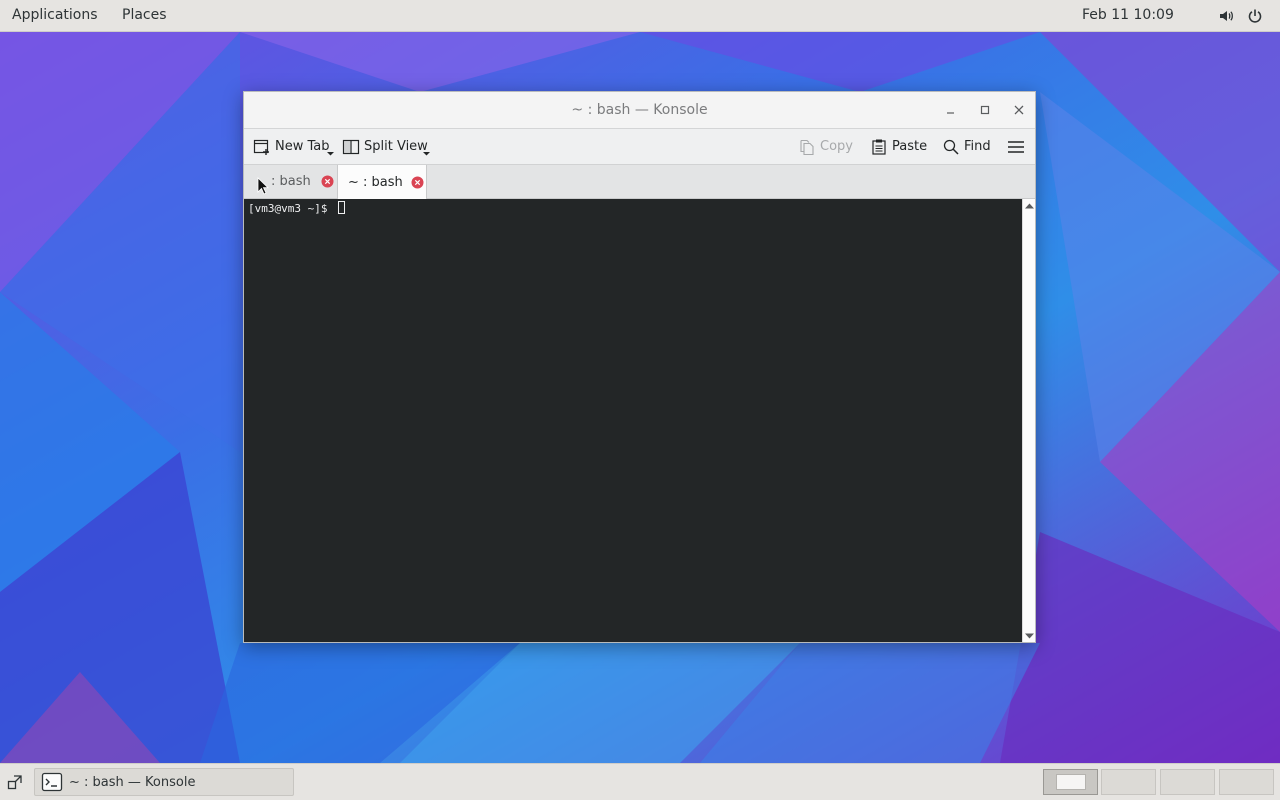  I want to click on find-label: Find, so click(977, 146).